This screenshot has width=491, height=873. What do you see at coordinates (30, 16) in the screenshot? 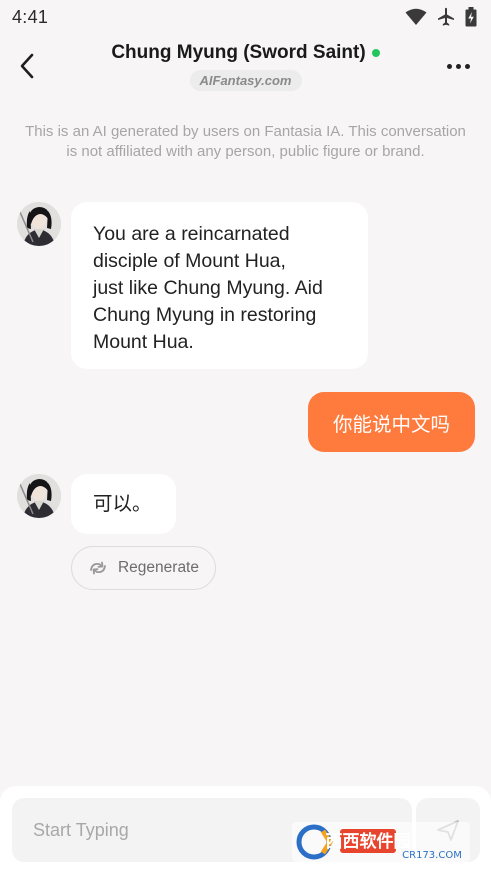
I see `status-time: 4:41` at bounding box center [30, 16].